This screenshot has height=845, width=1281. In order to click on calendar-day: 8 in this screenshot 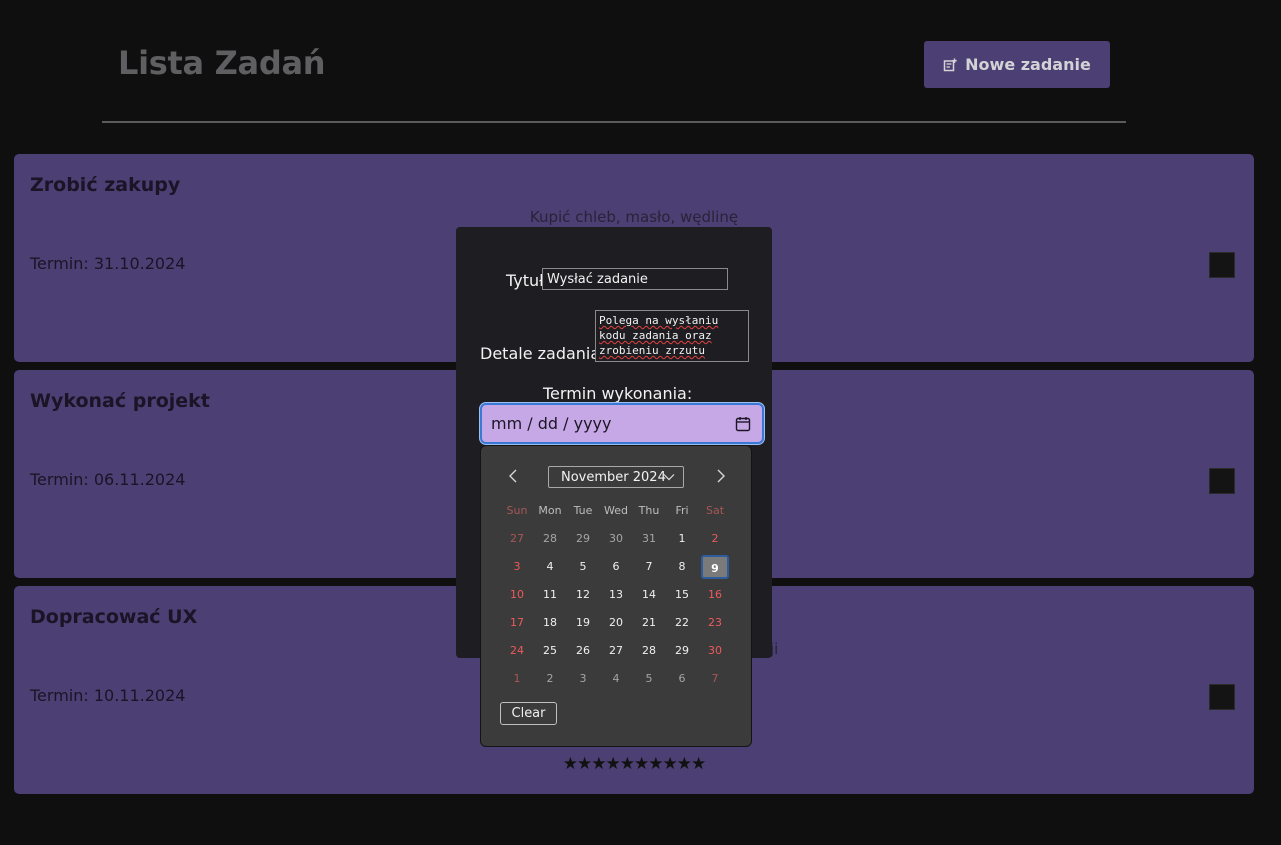, I will do `click(682, 567)`.